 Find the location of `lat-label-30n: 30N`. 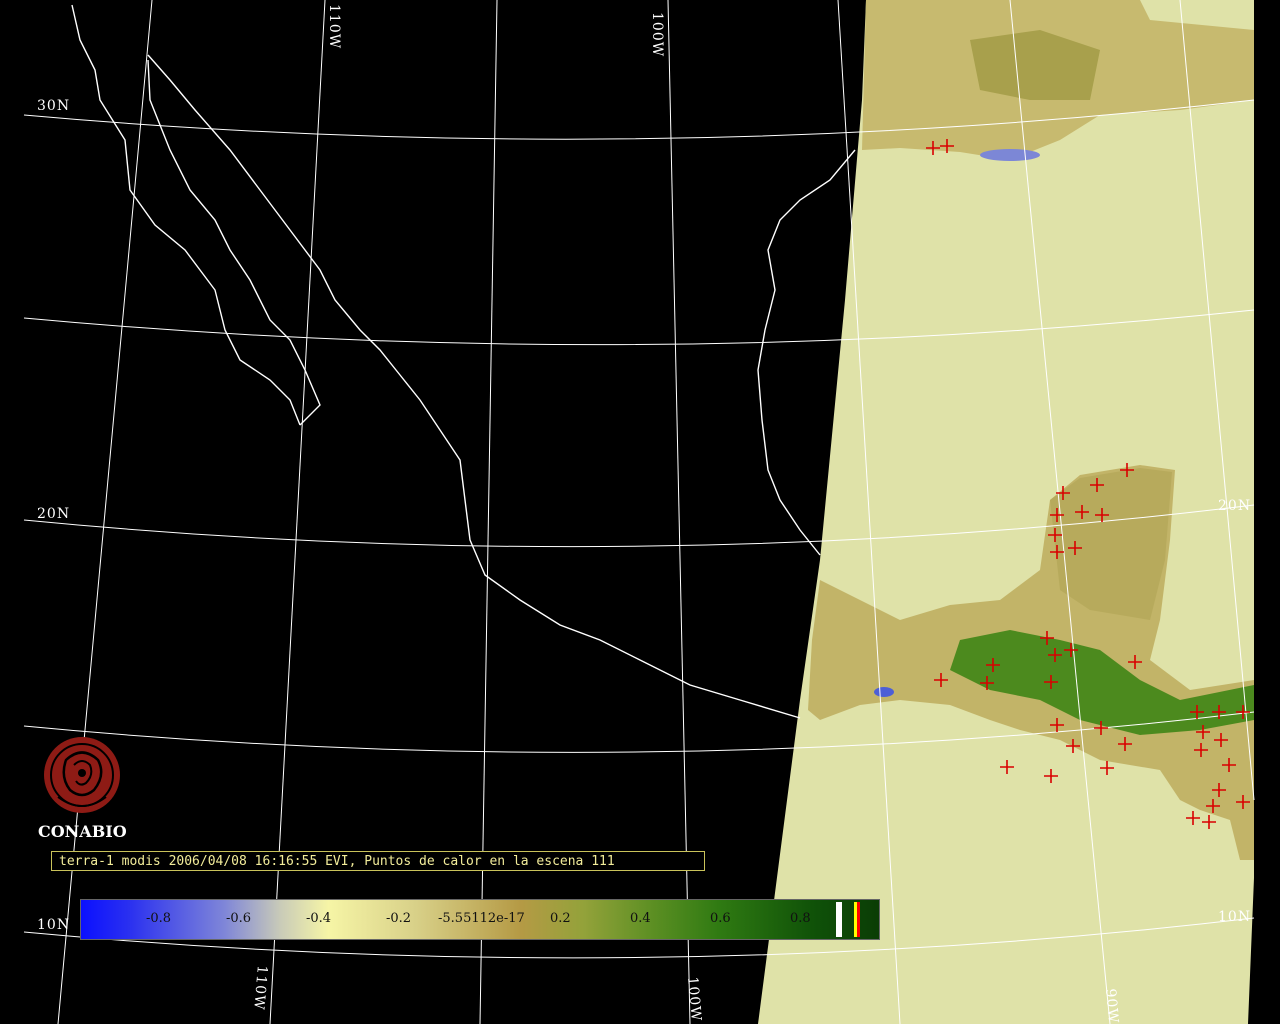

lat-label-30n: 30N is located at coordinates (54, 106).